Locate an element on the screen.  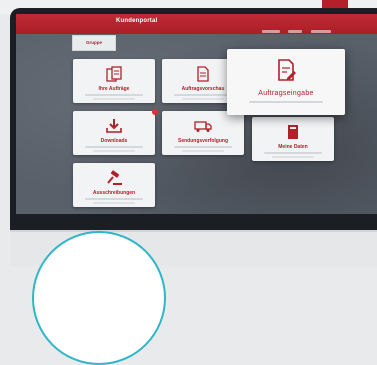
stand-divider is located at coordinates (193, 231).